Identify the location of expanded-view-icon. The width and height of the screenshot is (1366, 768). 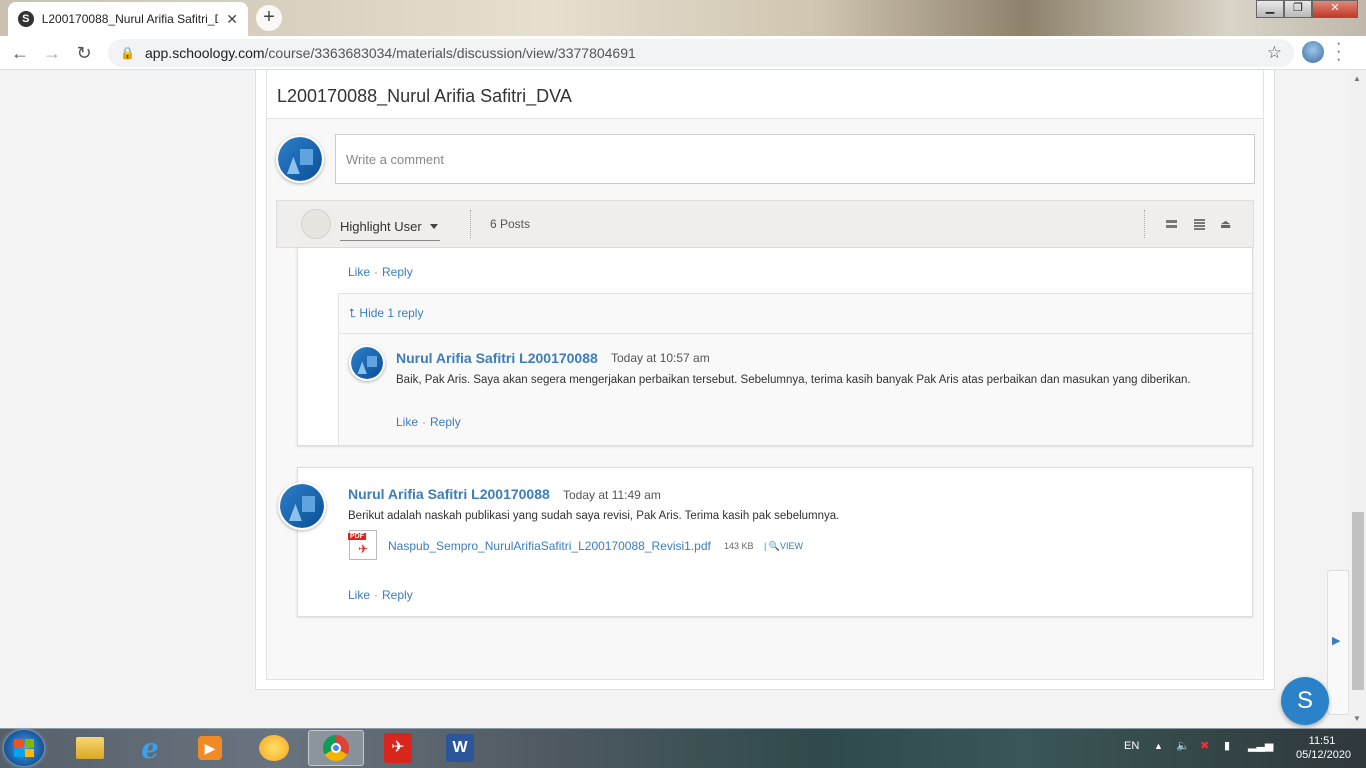
(1199, 224).